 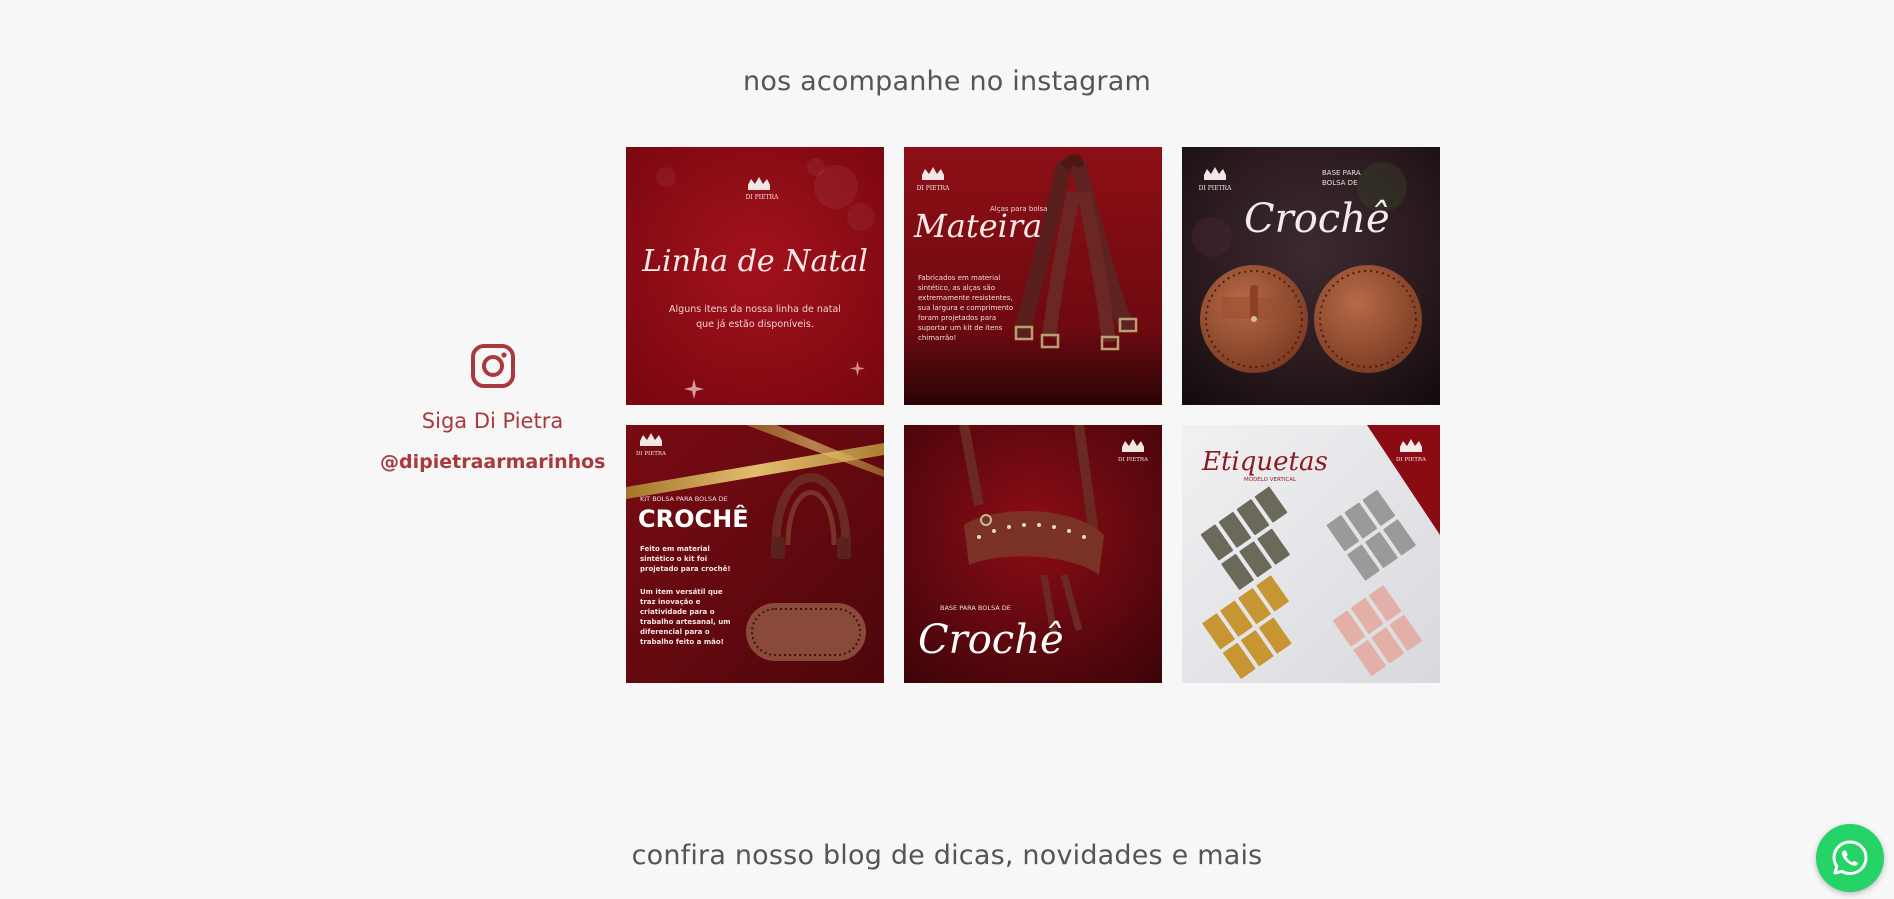 What do you see at coordinates (675, 632) in the screenshot?
I see `svg-text: diferencial para o` at bounding box center [675, 632].